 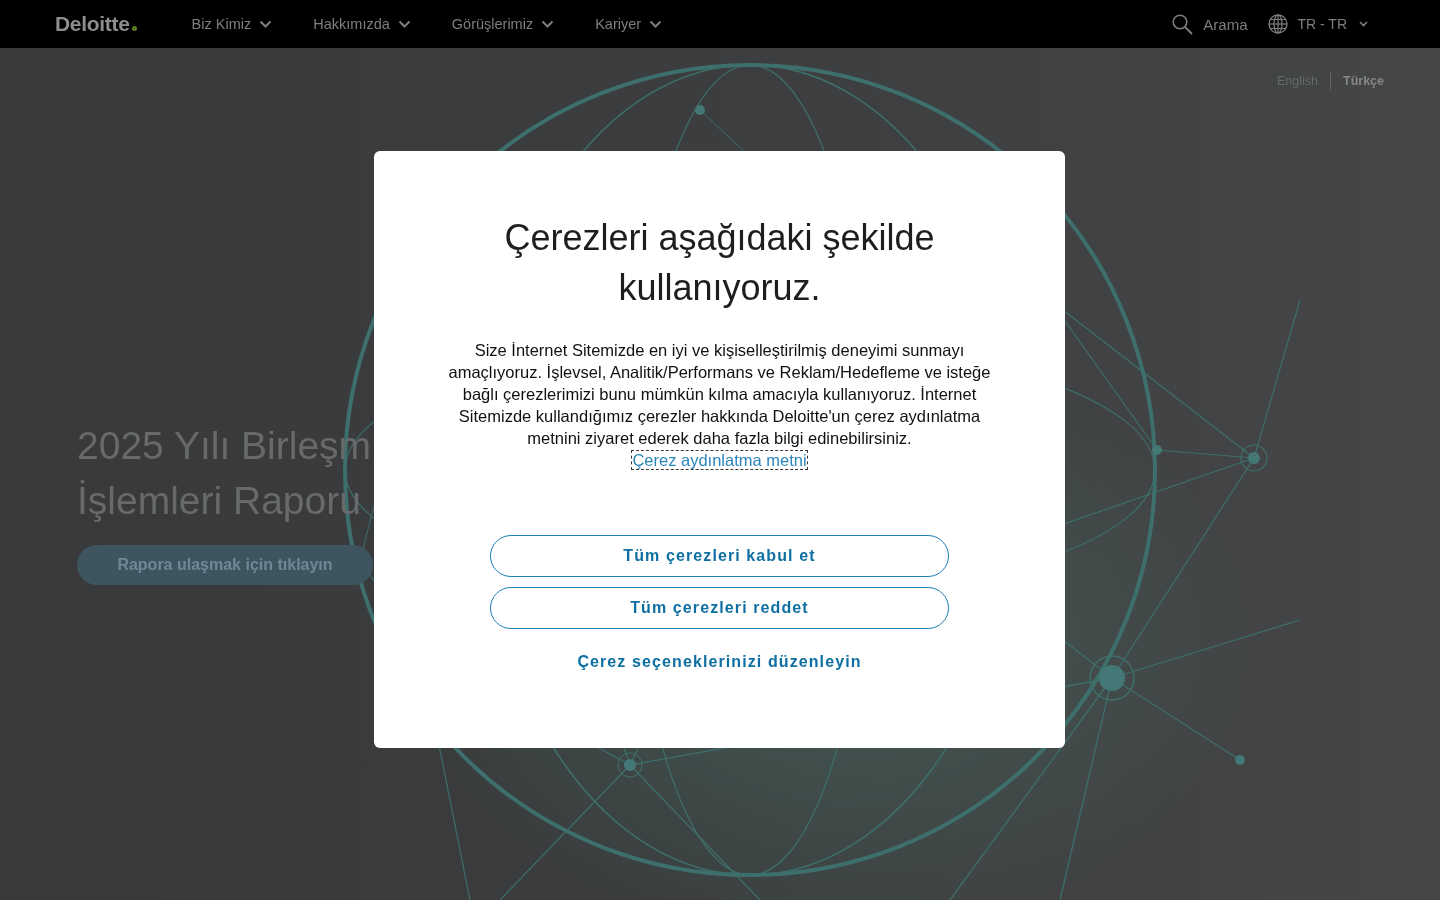 What do you see at coordinates (1318, 24) in the screenshot?
I see `locale-button: TR - TR` at bounding box center [1318, 24].